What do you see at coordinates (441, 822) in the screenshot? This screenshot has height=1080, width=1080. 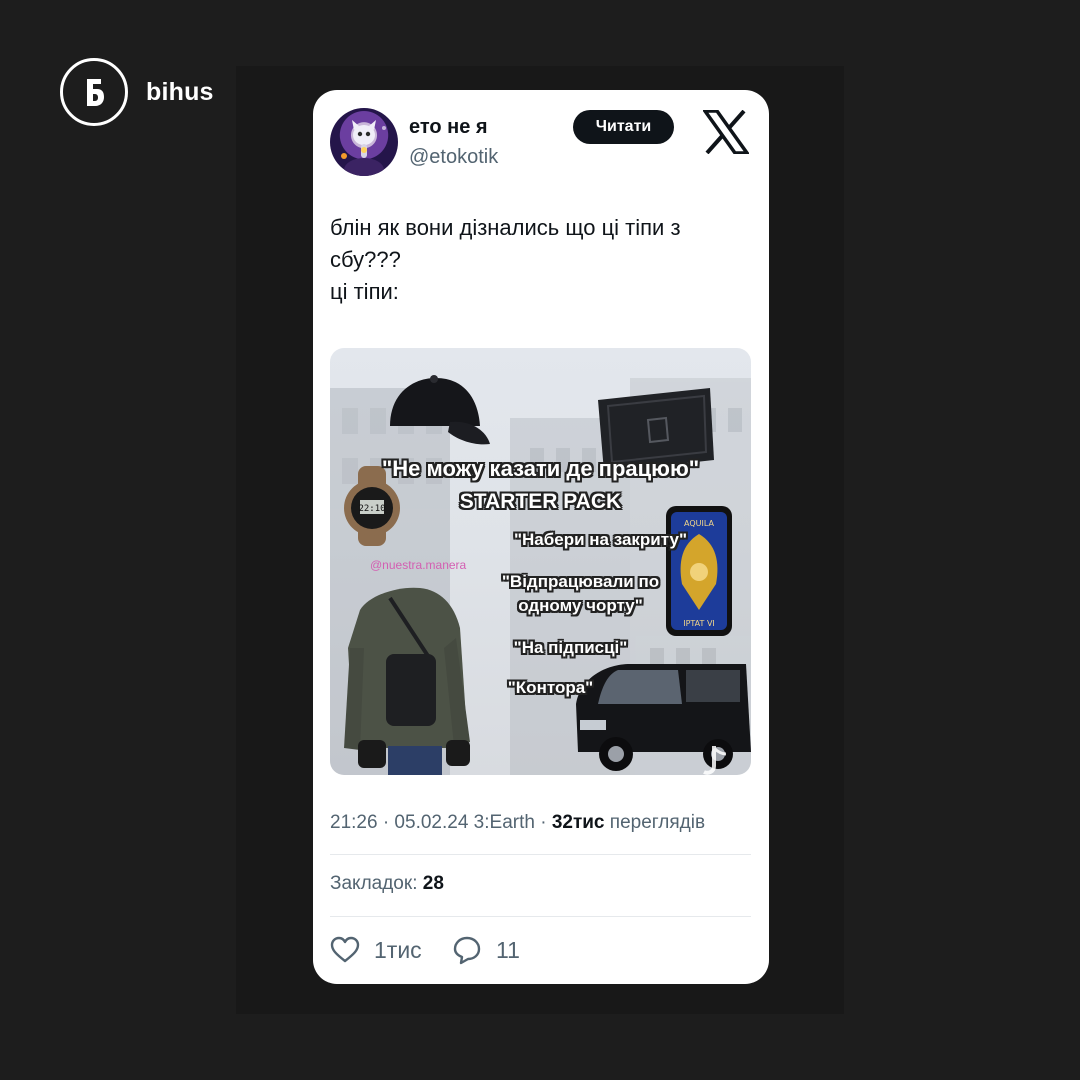 I see `timestamp: 21:26 · 05.02.24 3:Earth ·` at bounding box center [441, 822].